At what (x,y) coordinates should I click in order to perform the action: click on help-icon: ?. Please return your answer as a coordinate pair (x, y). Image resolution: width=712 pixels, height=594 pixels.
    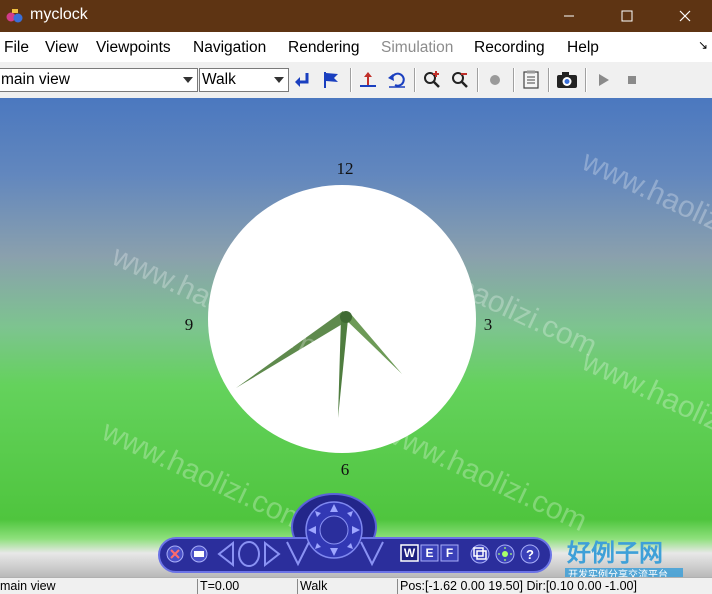
    Looking at the image, I should click on (530, 554).